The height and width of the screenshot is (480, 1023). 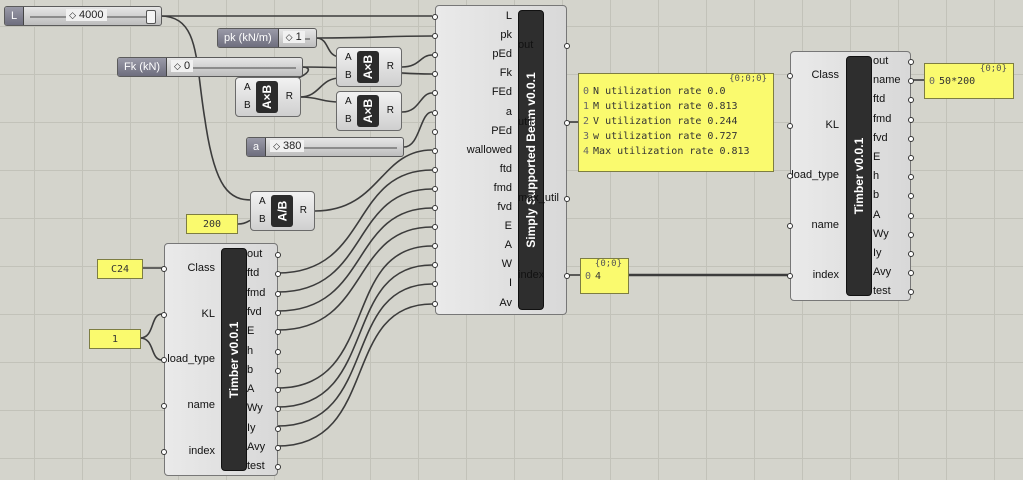 I want to click on input-pin-e: E, so click(x=508, y=226).